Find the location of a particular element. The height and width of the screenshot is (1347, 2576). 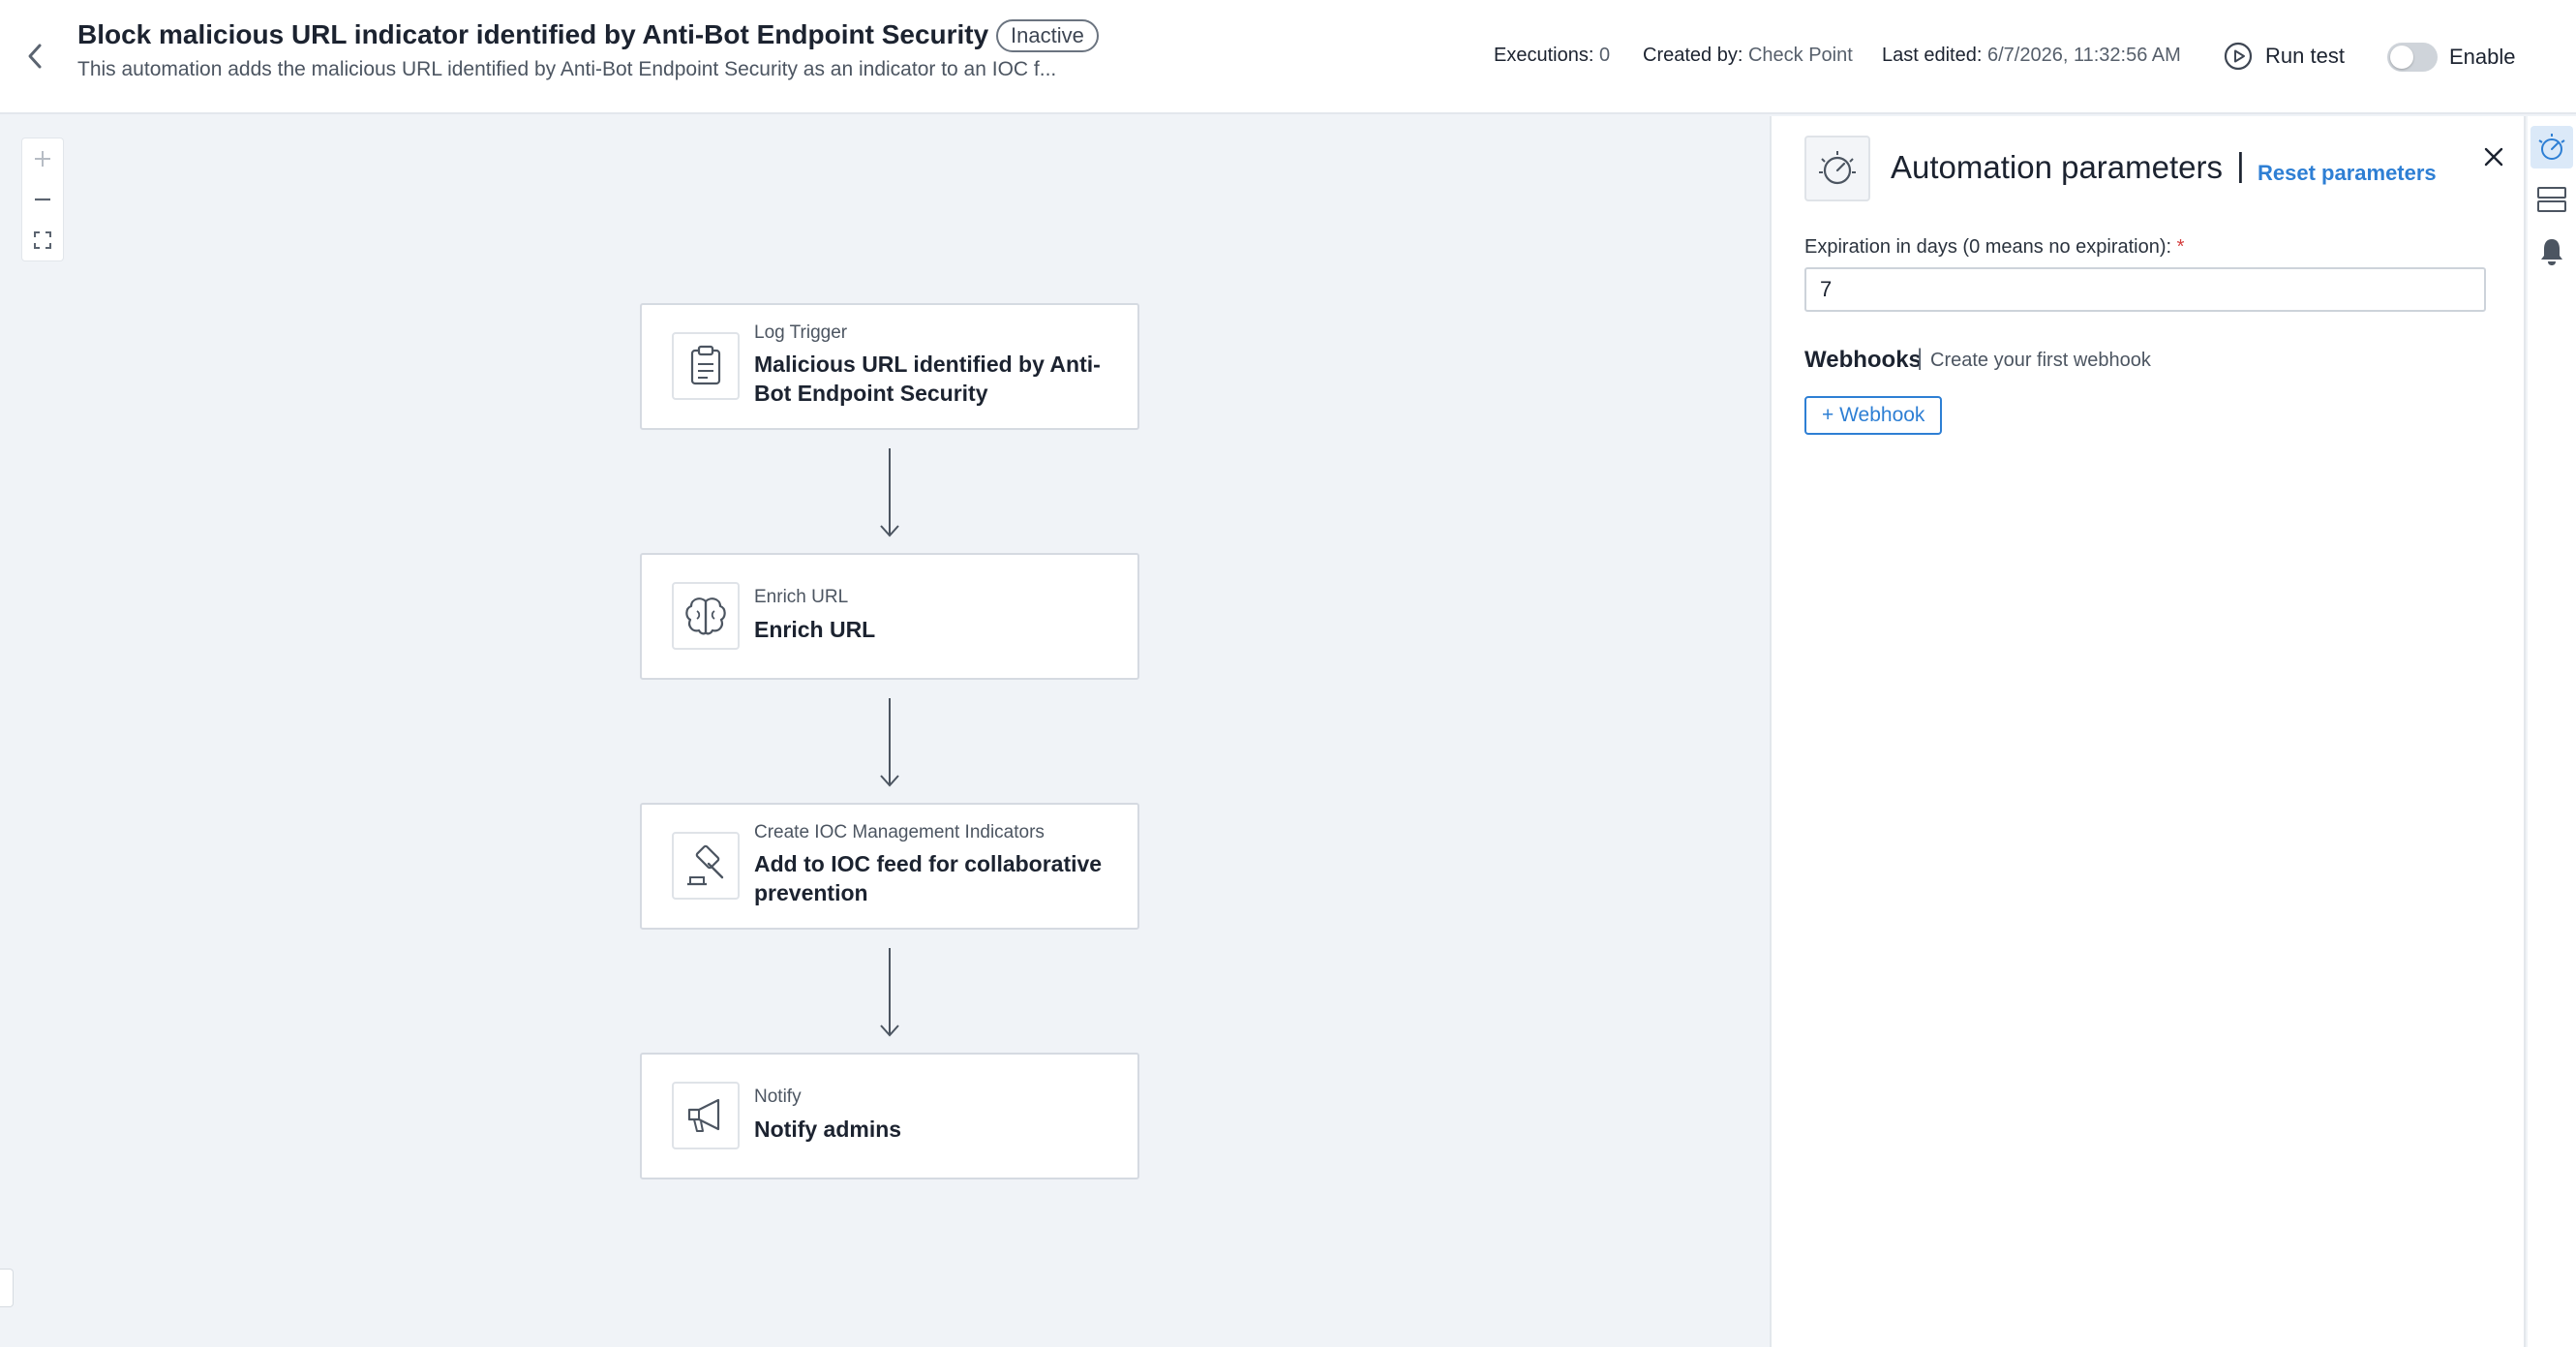

toggle-knob is located at coordinates (2401, 57).